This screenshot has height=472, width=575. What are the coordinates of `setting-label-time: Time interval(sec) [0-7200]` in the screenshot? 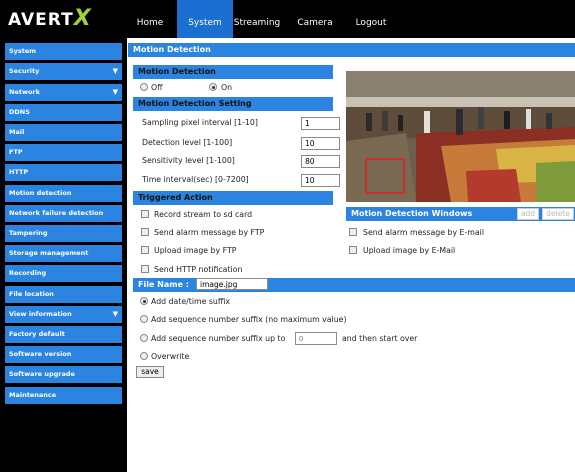 It's located at (195, 179).